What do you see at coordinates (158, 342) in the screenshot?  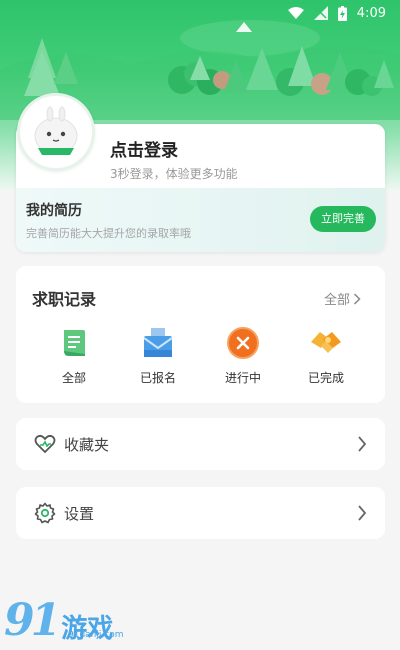 I see `envelope-icon` at bounding box center [158, 342].